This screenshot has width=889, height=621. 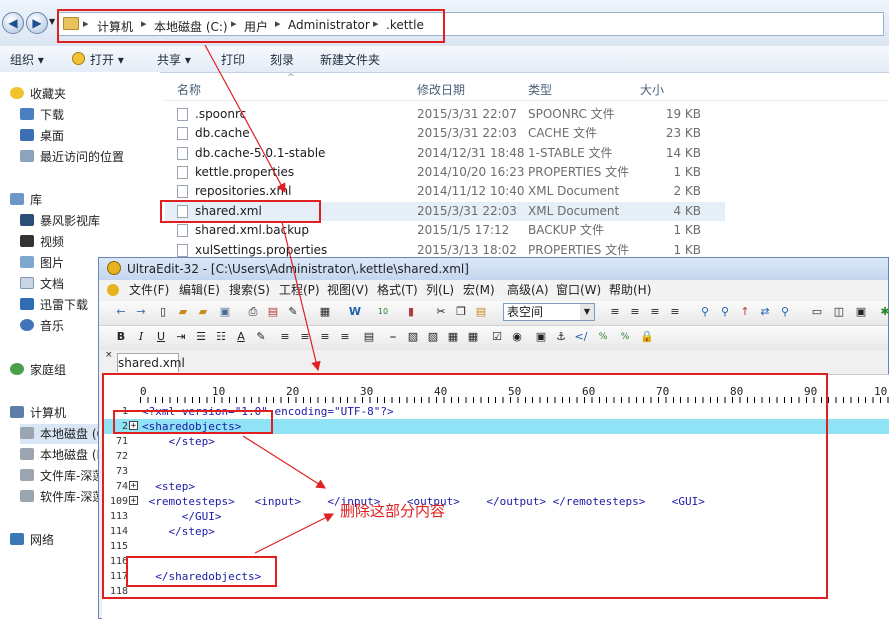 What do you see at coordinates (269, 299) in the screenshot?
I see `annotation-arrows` at bounding box center [269, 299].